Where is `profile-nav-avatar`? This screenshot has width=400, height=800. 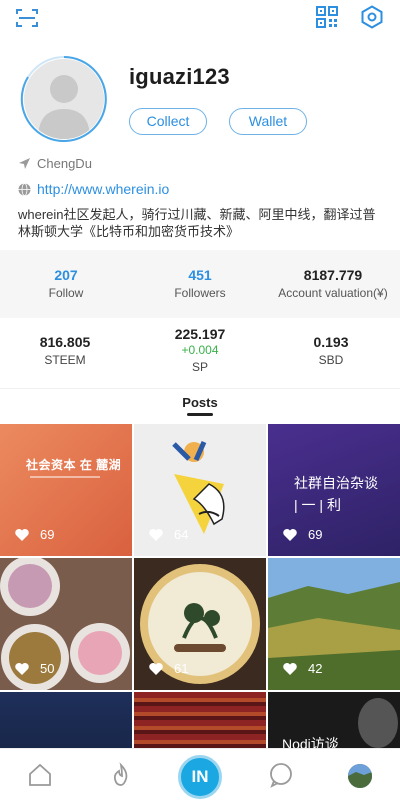 profile-nav-avatar is located at coordinates (360, 776).